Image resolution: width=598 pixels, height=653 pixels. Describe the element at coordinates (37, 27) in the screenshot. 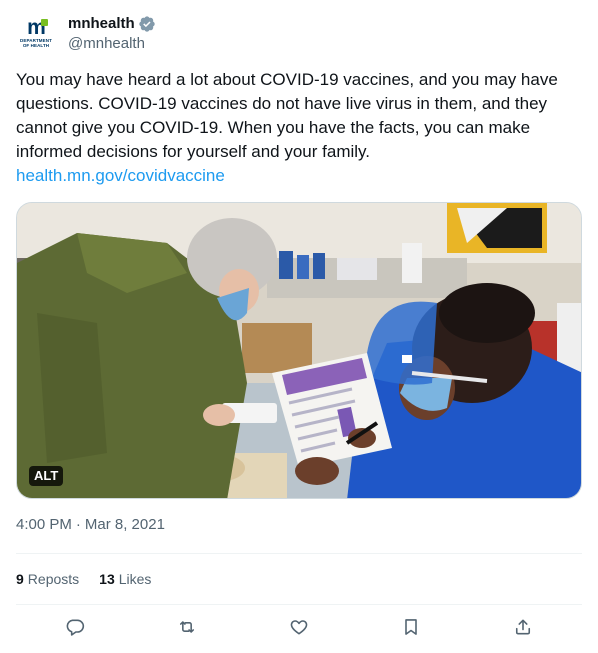

I see `avatar-logo-mark: m` at that location.